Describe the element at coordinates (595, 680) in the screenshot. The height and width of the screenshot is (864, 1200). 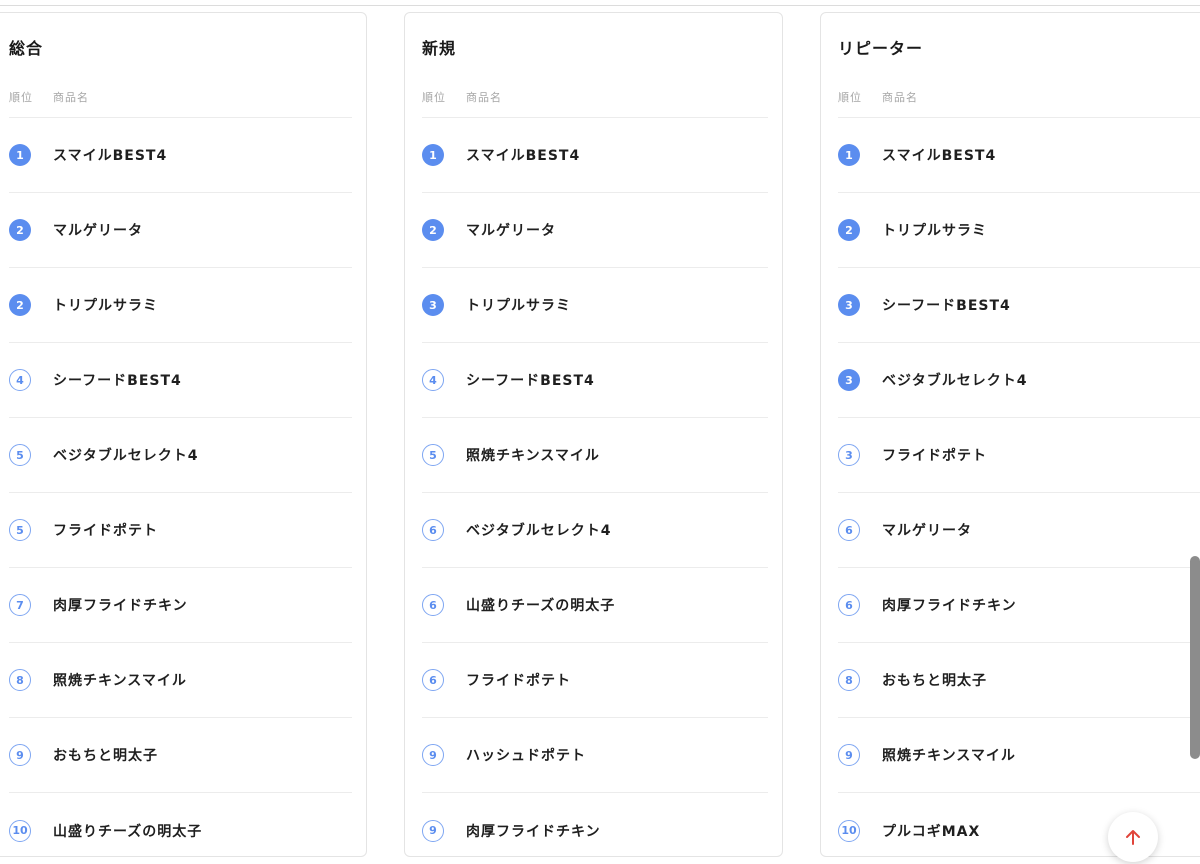
I see `ranking-row: 6 フライドポテト` at that location.